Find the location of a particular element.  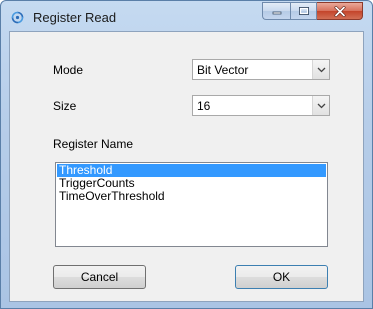

minimize-icon is located at coordinates (276, 13).